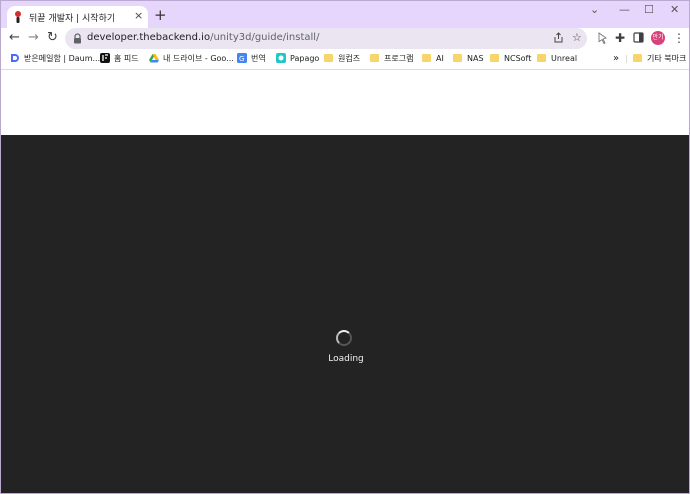 The image size is (690, 494). Describe the element at coordinates (558, 37) in the screenshot. I see `share-icon` at that location.